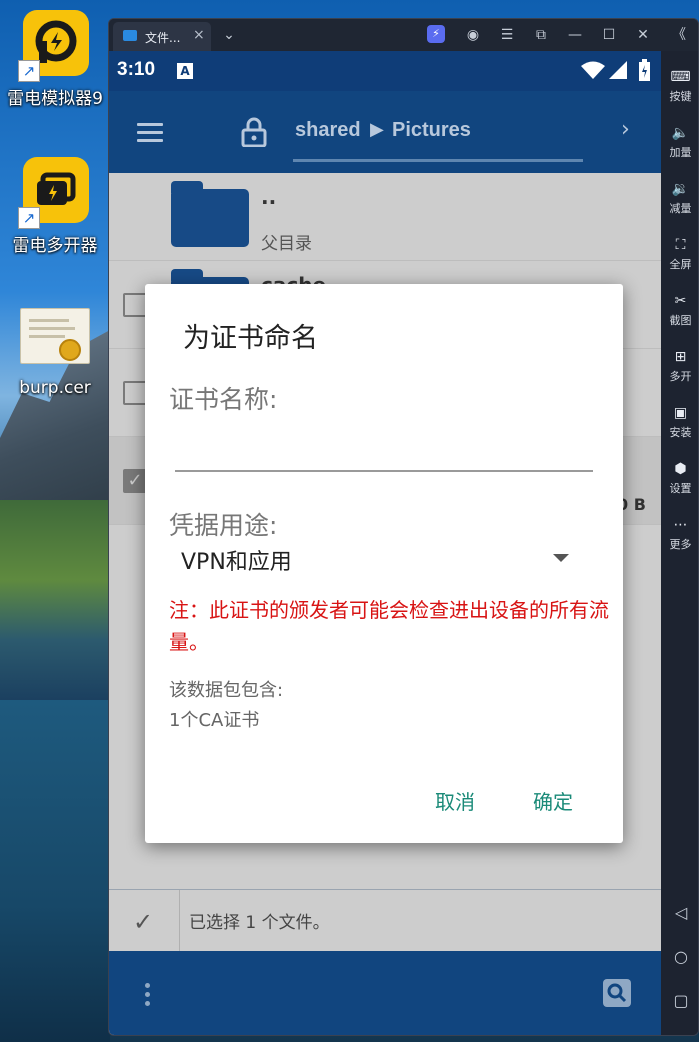 This screenshot has height=1042, width=699. I want to click on more-icon: ⋯, so click(680, 525).